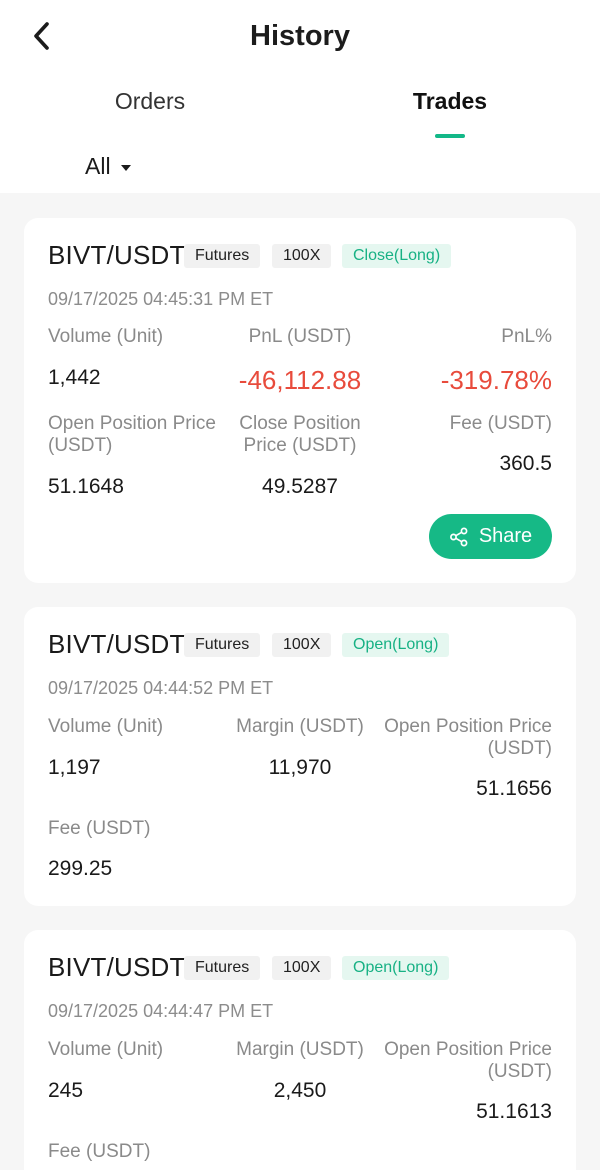 The image size is (600, 1170). What do you see at coordinates (125, 167) in the screenshot?
I see `caret-down-icon` at bounding box center [125, 167].